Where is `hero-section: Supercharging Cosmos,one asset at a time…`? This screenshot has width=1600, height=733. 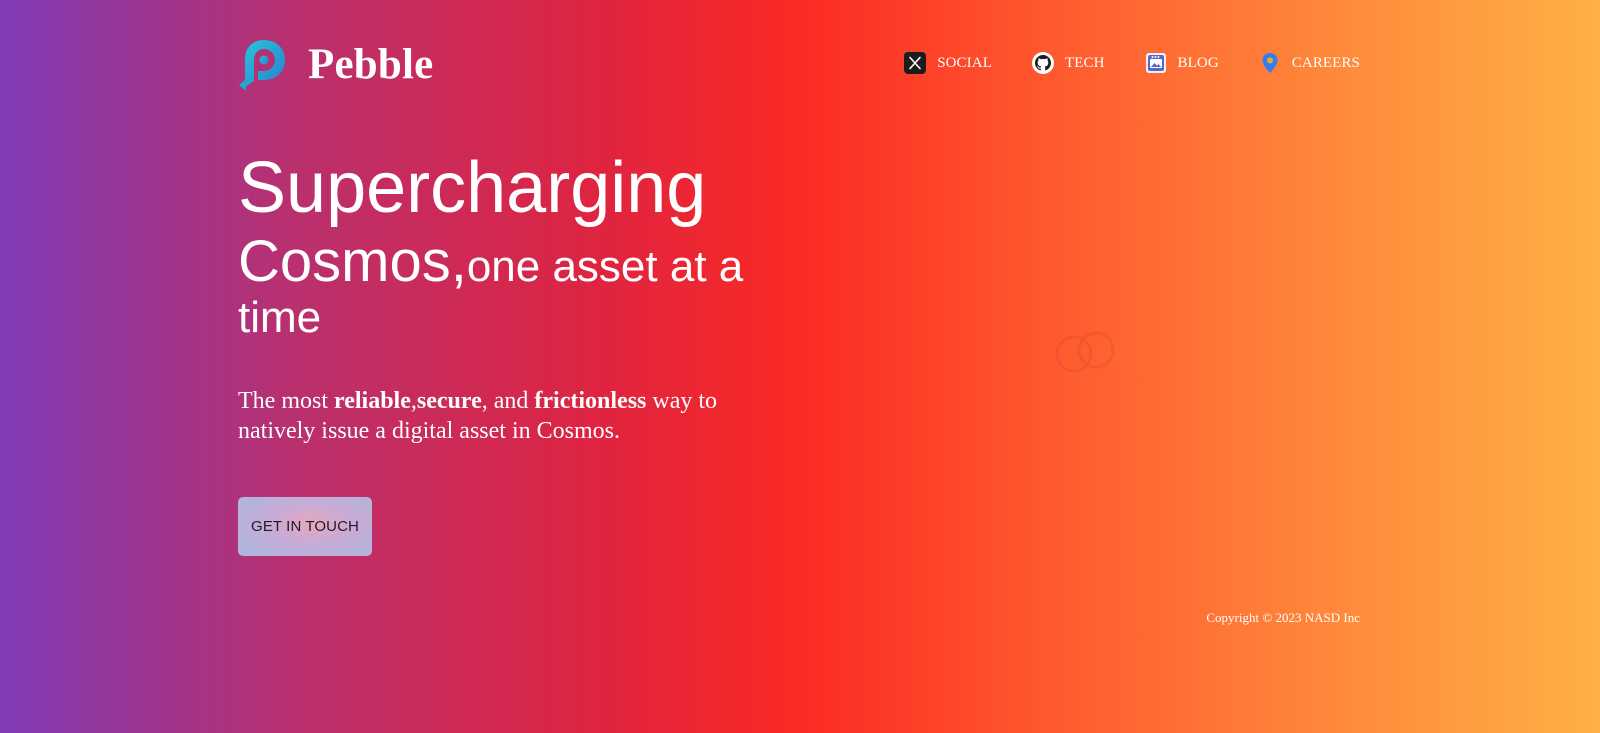
hero-section: Supercharging Cosmos,one asset at a time… is located at coordinates (518, 297).